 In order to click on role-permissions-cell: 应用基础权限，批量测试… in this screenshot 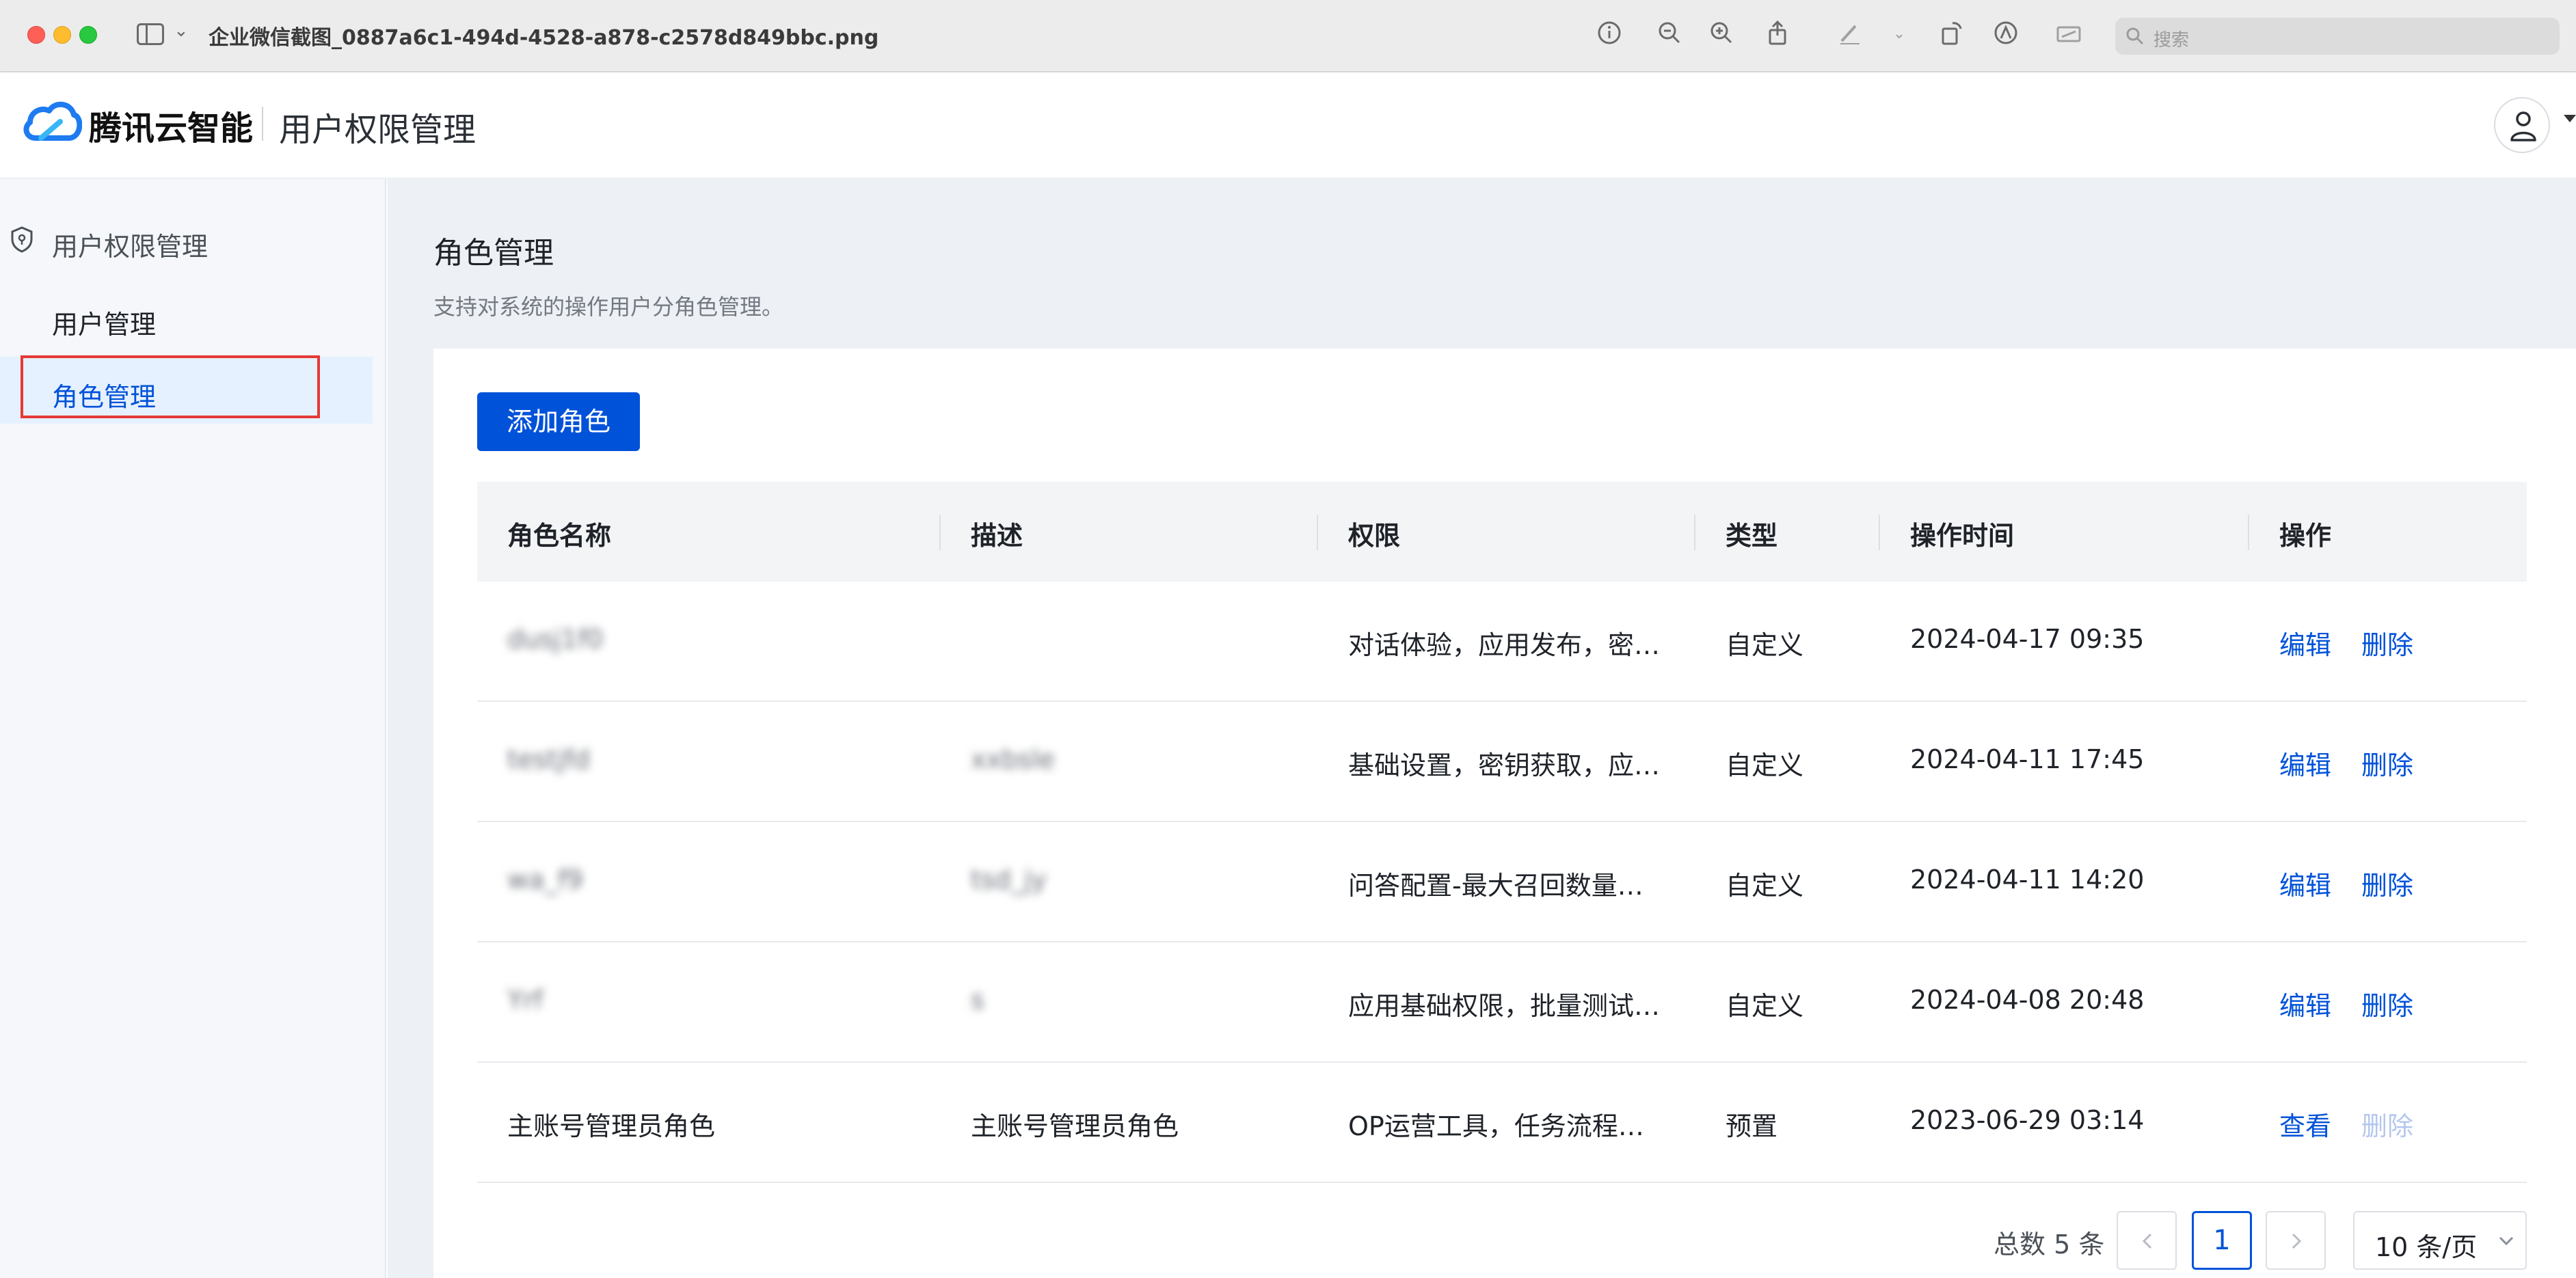, I will do `click(1504, 1006)`.